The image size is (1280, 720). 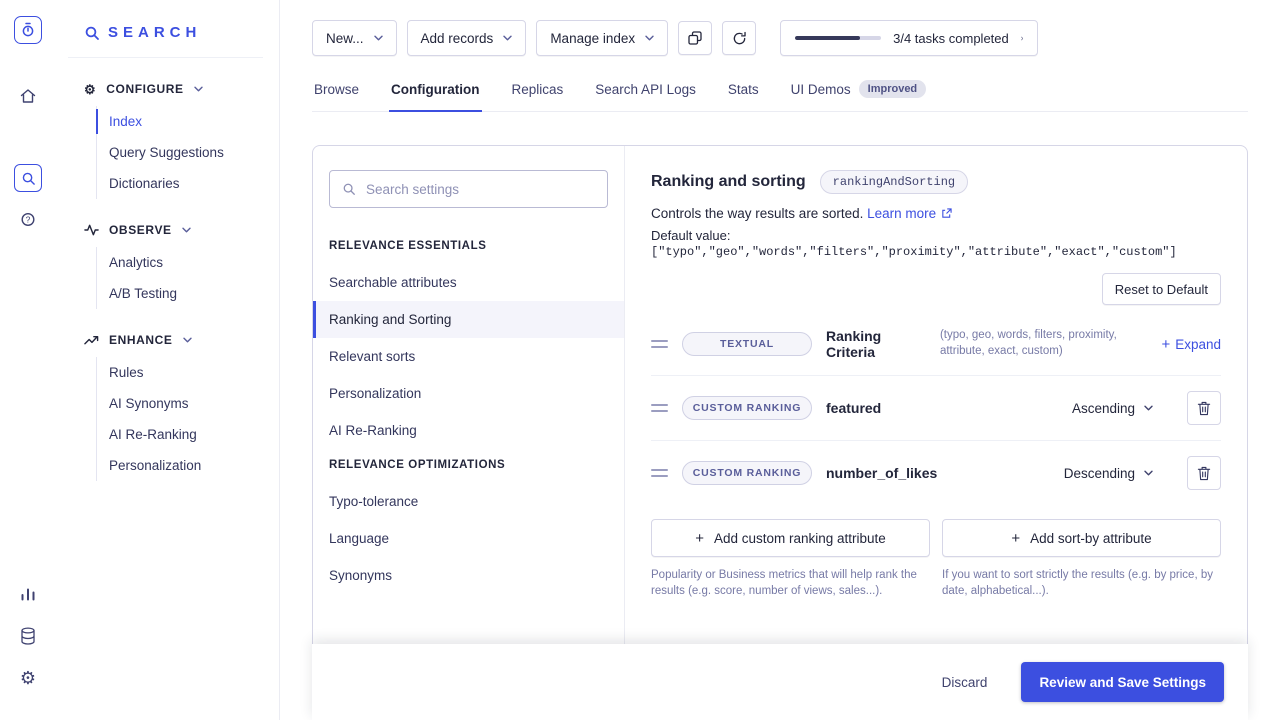 I want to click on copy-settings-button, so click(x=695, y=38).